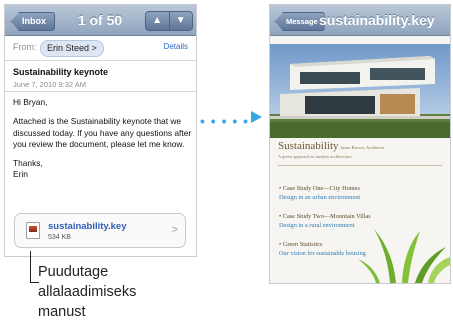  What do you see at coordinates (30, 102) in the screenshot?
I see `greeting: Hi Bryan,` at bounding box center [30, 102].